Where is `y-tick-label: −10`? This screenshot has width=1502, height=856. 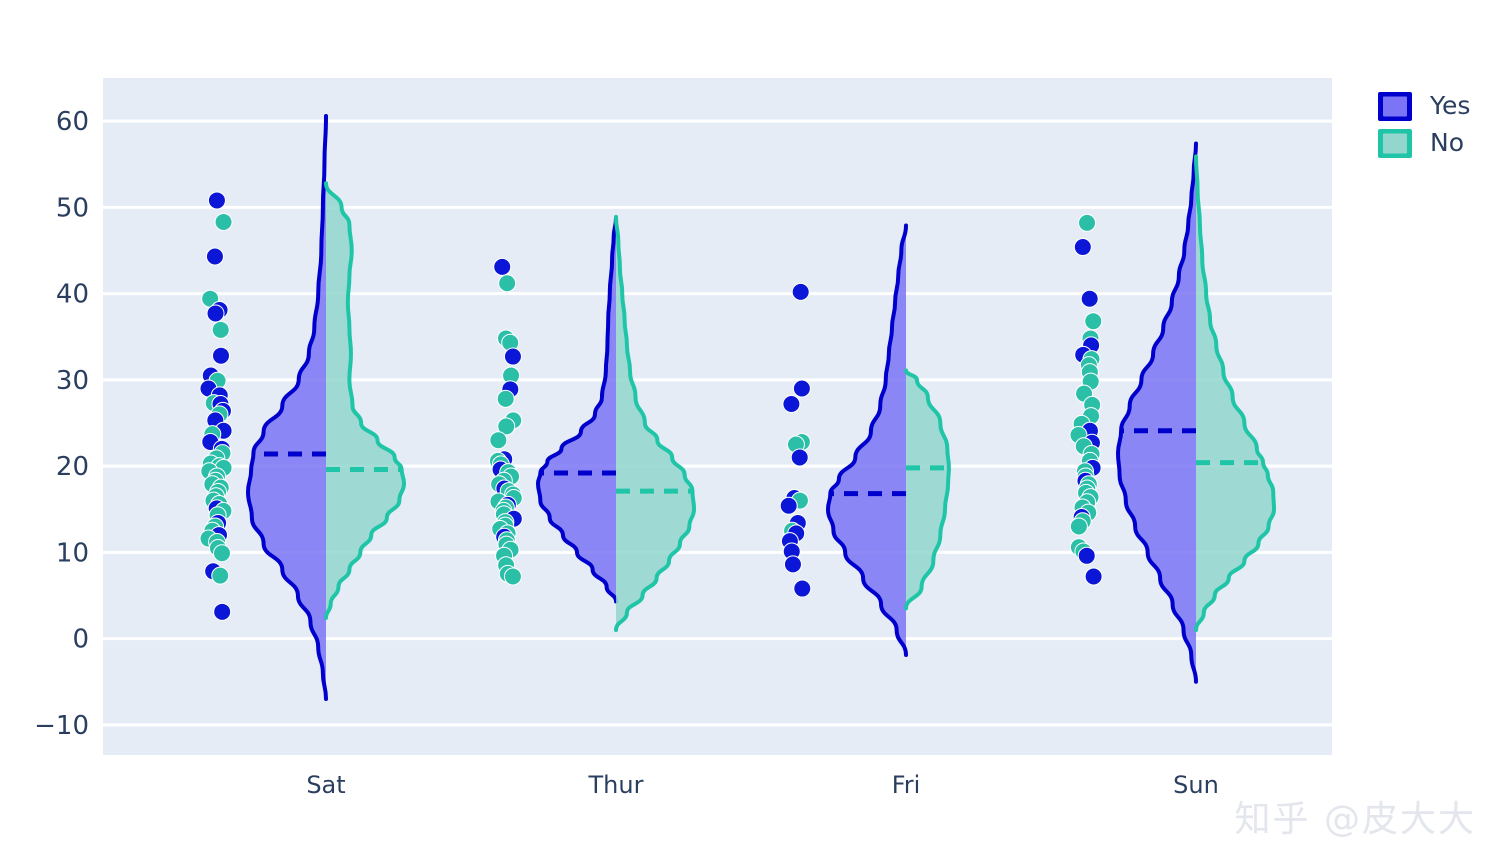 y-tick-label: −10 is located at coordinates (61, 726).